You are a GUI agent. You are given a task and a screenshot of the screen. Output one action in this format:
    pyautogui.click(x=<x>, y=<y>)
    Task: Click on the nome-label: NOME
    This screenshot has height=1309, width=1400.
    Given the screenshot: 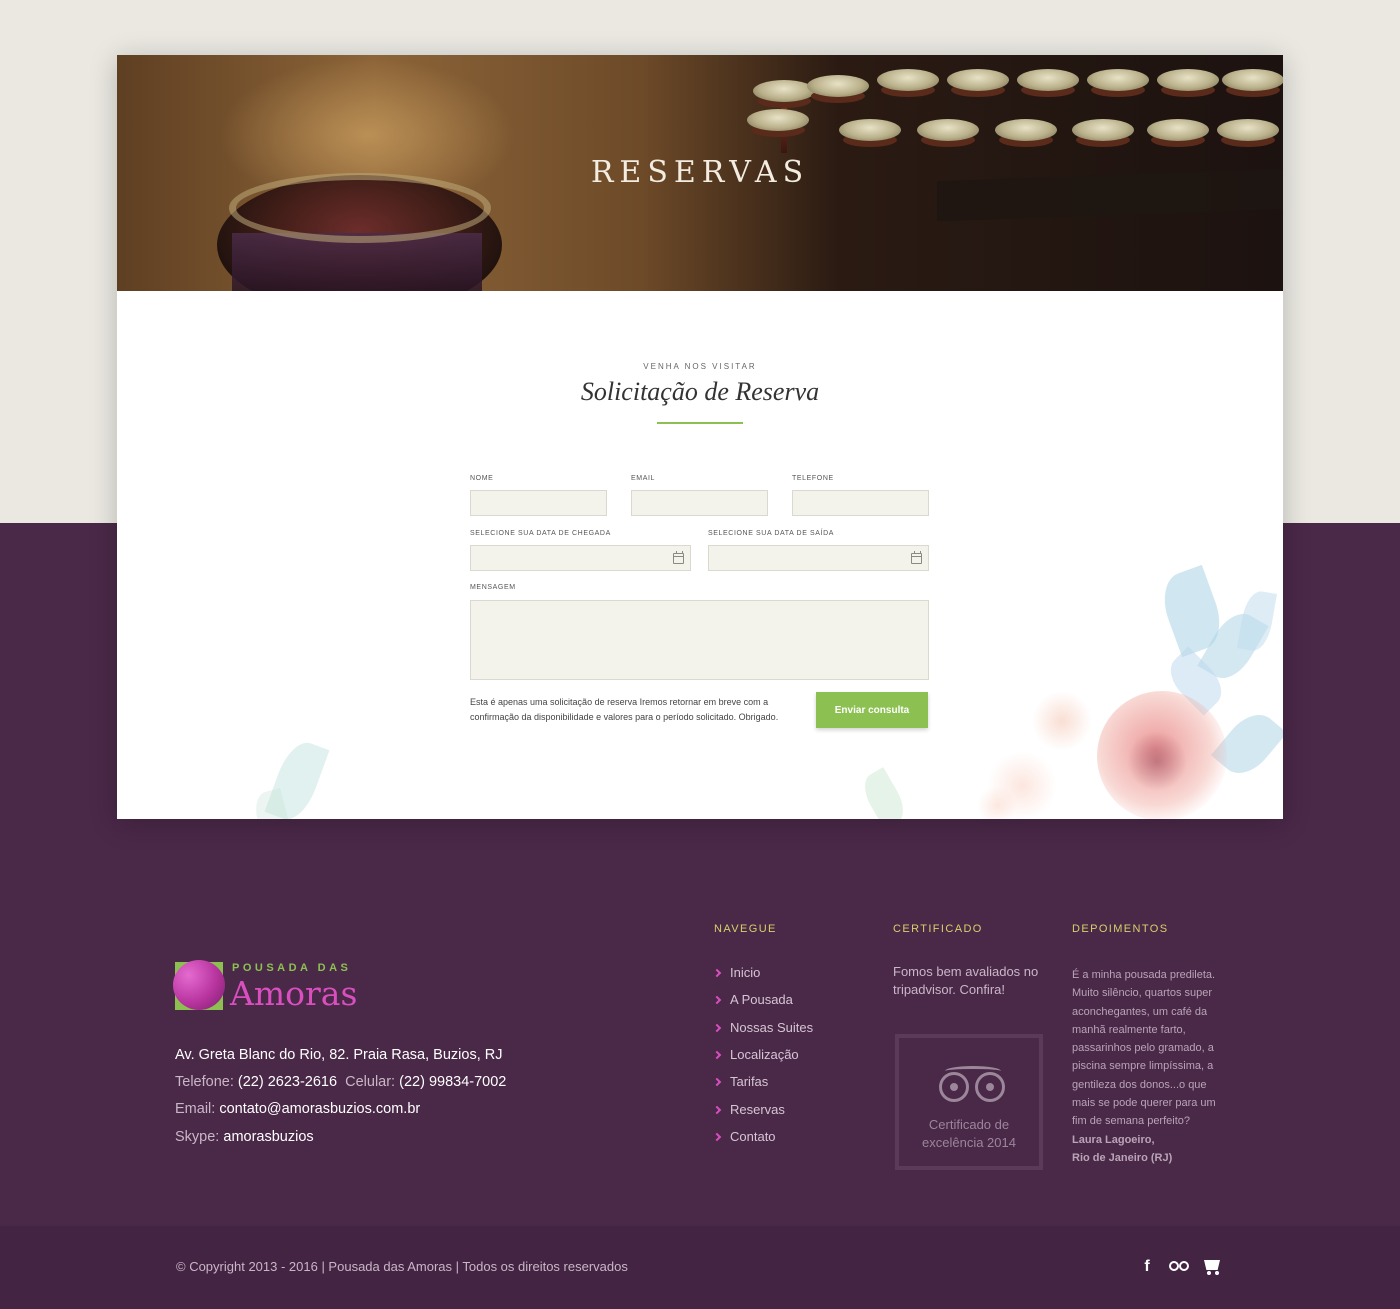 What is the action you would take?
    pyautogui.click(x=482, y=478)
    